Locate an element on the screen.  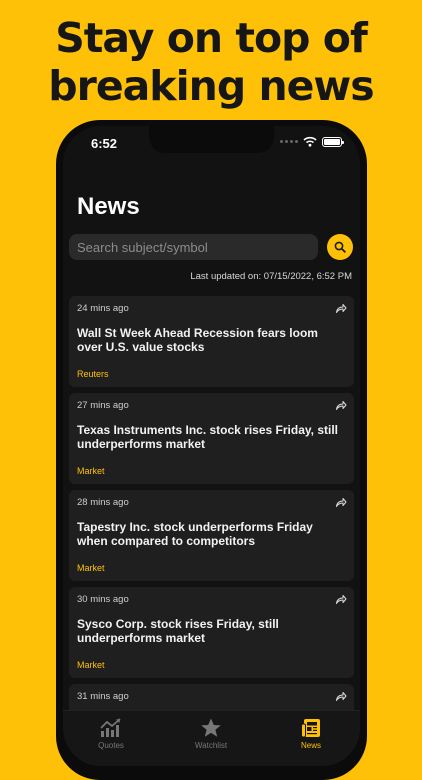
tab-watchlist: Watchlist is located at coordinates (211, 733).